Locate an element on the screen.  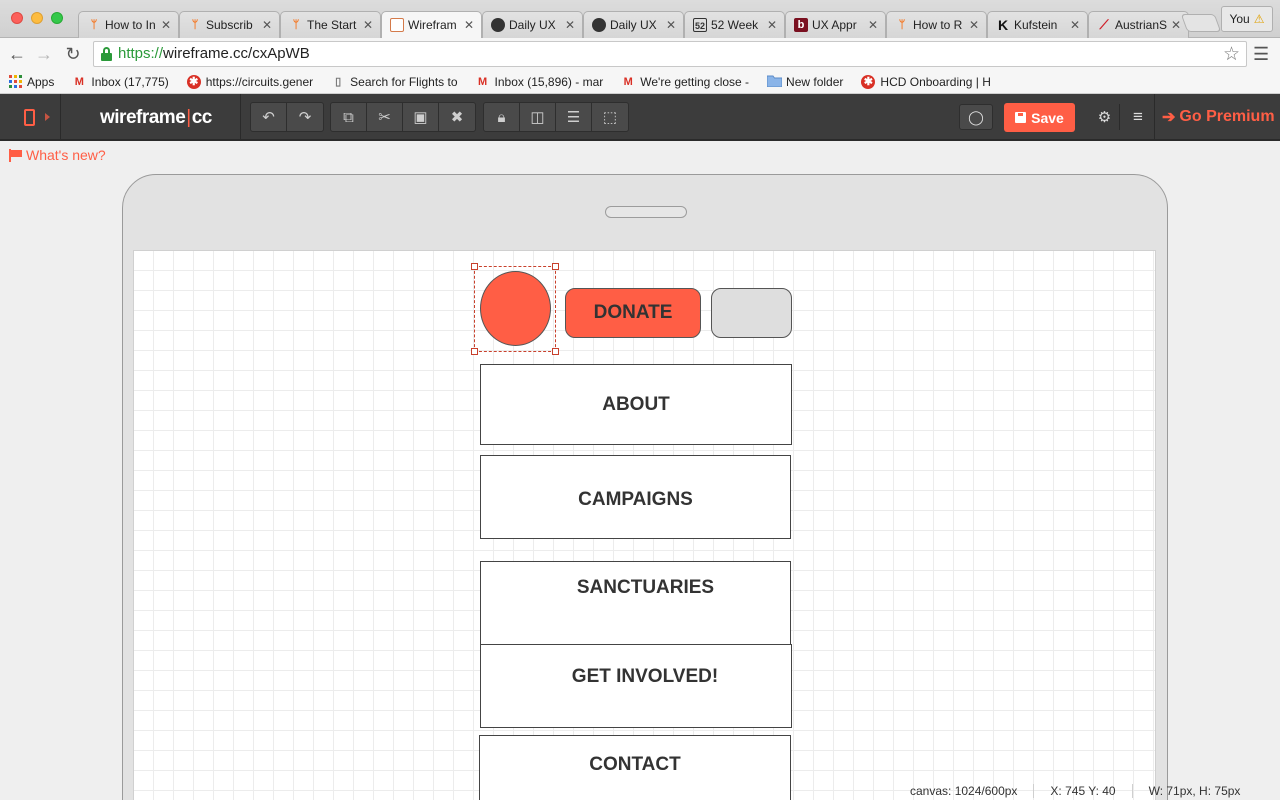
browser-tab: ᛘ The Start ✕ is located at coordinates (330, 24).